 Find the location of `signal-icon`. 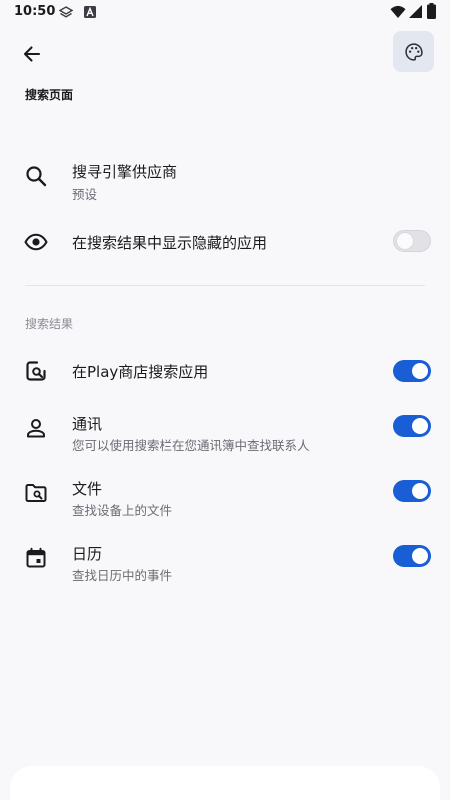

signal-icon is located at coordinates (415, 11).